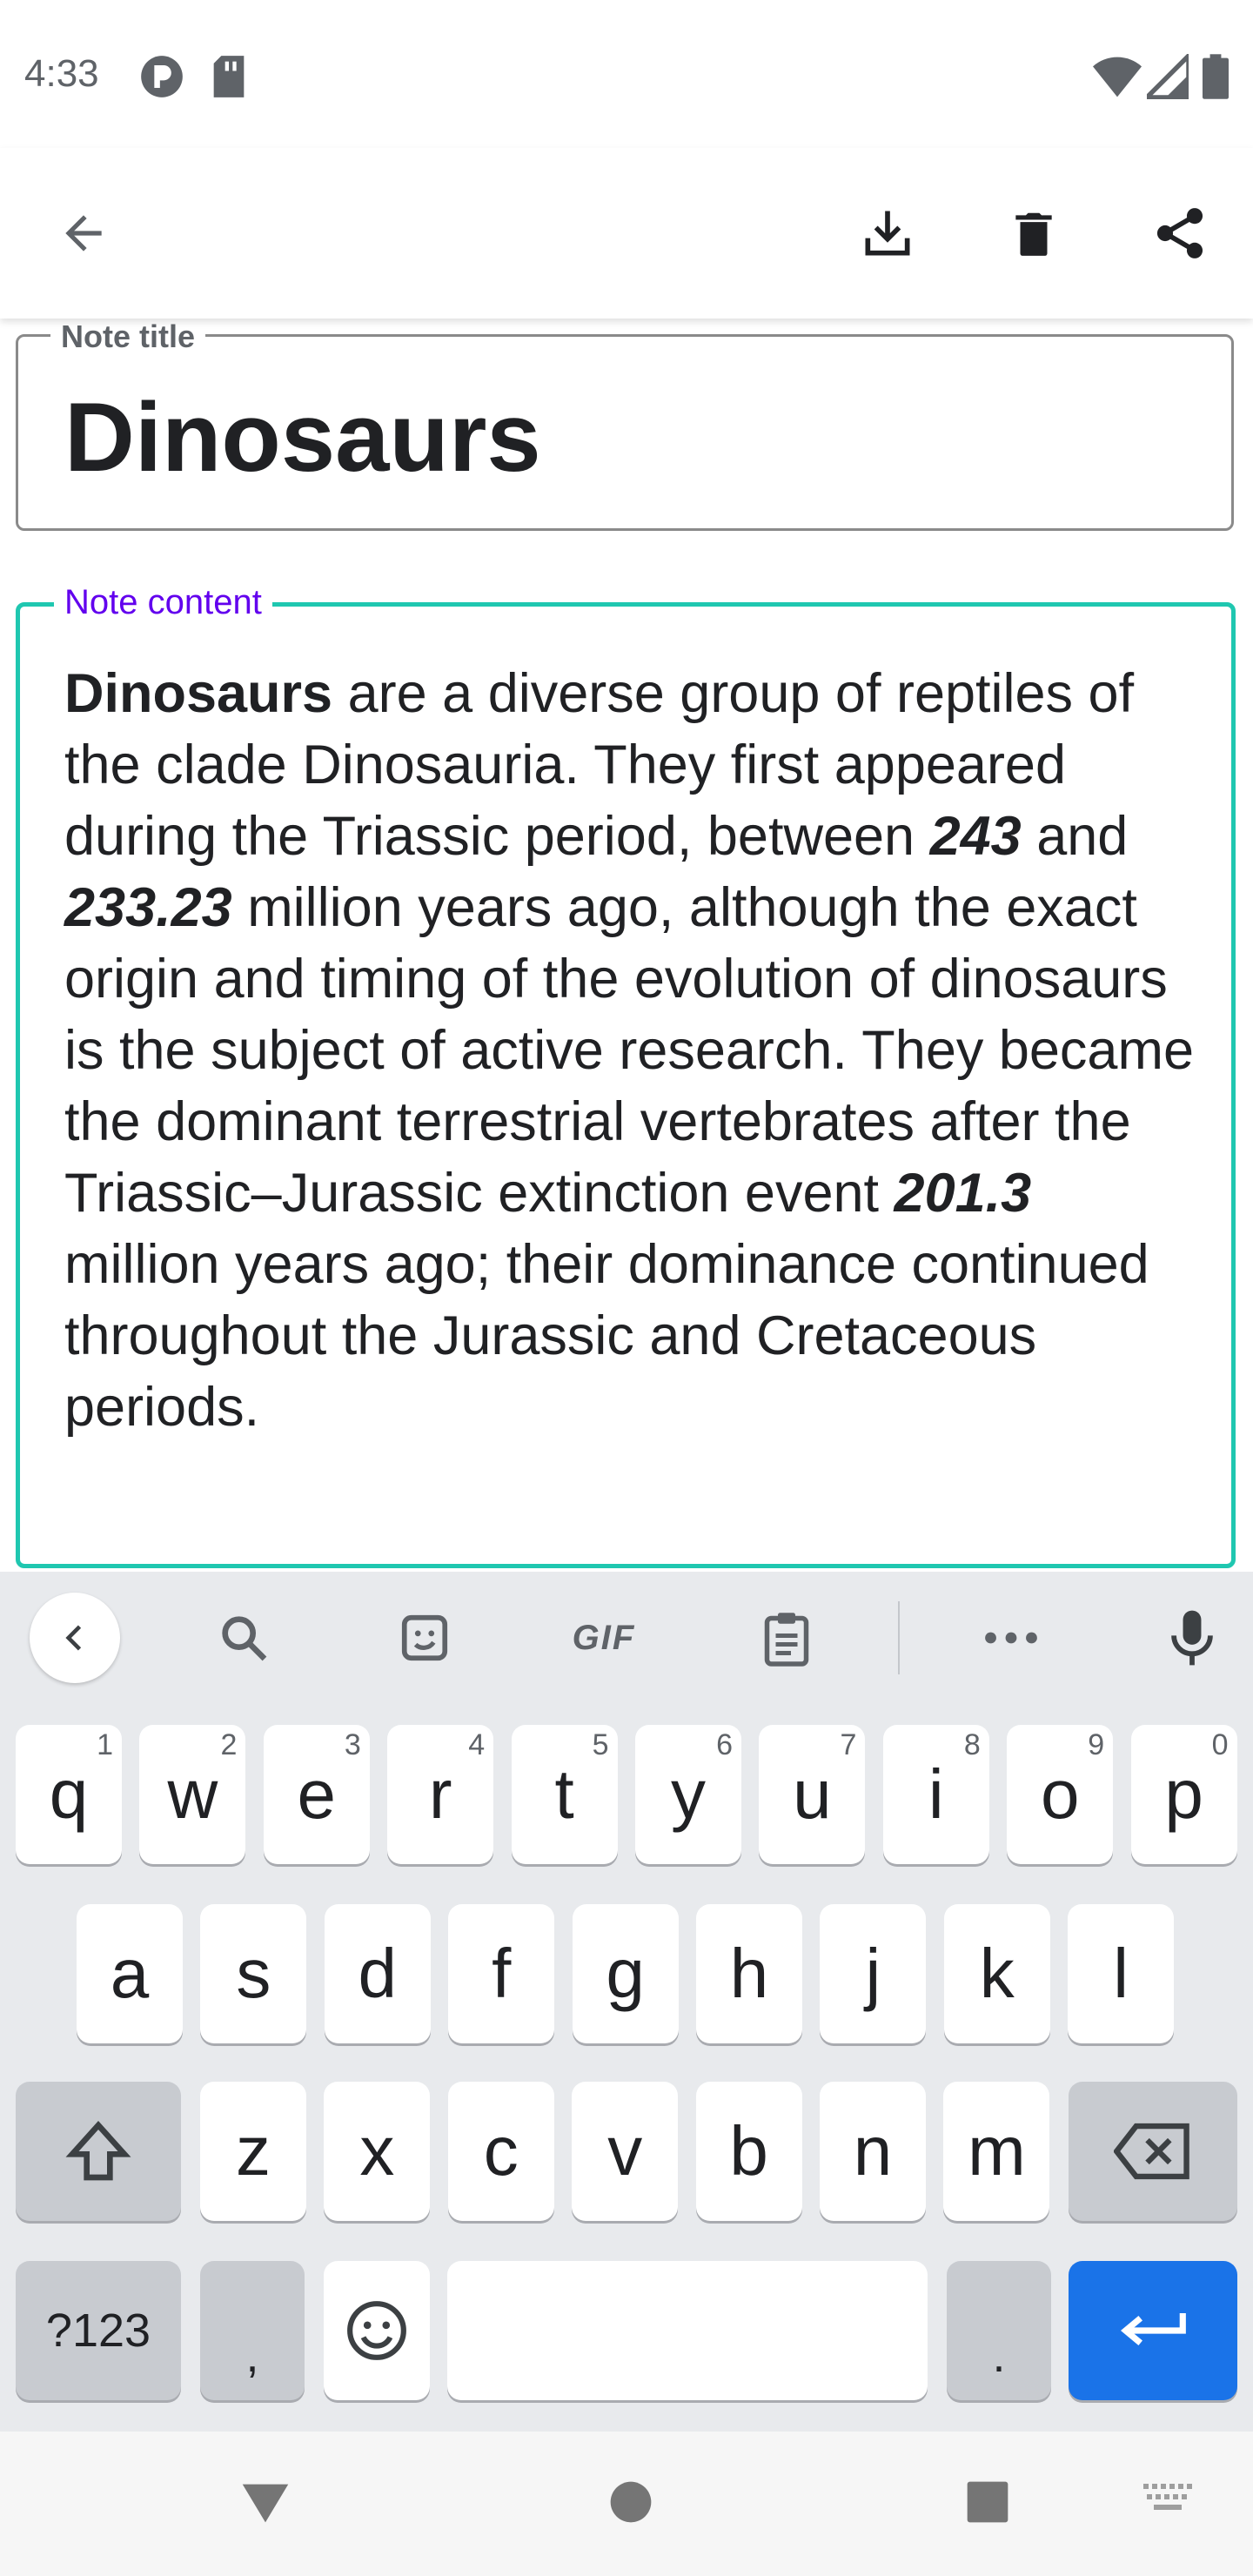 This screenshot has width=1253, height=2576. Describe the element at coordinates (687, 2331) in the screenshot. I see `space-key` at that location.